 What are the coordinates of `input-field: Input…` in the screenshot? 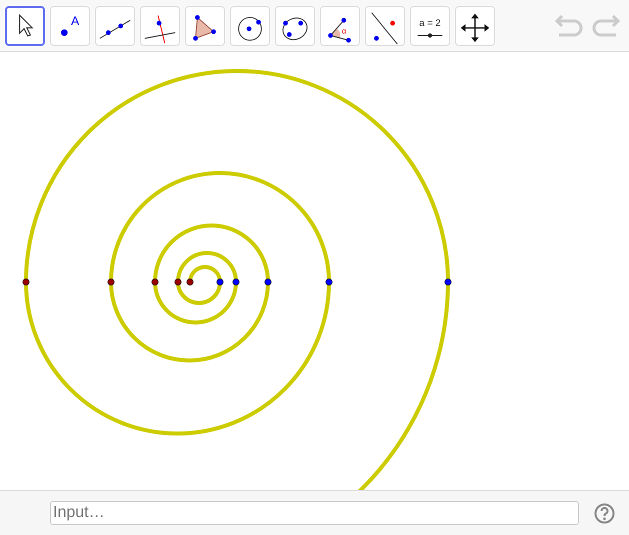 It's located at (314, 513).